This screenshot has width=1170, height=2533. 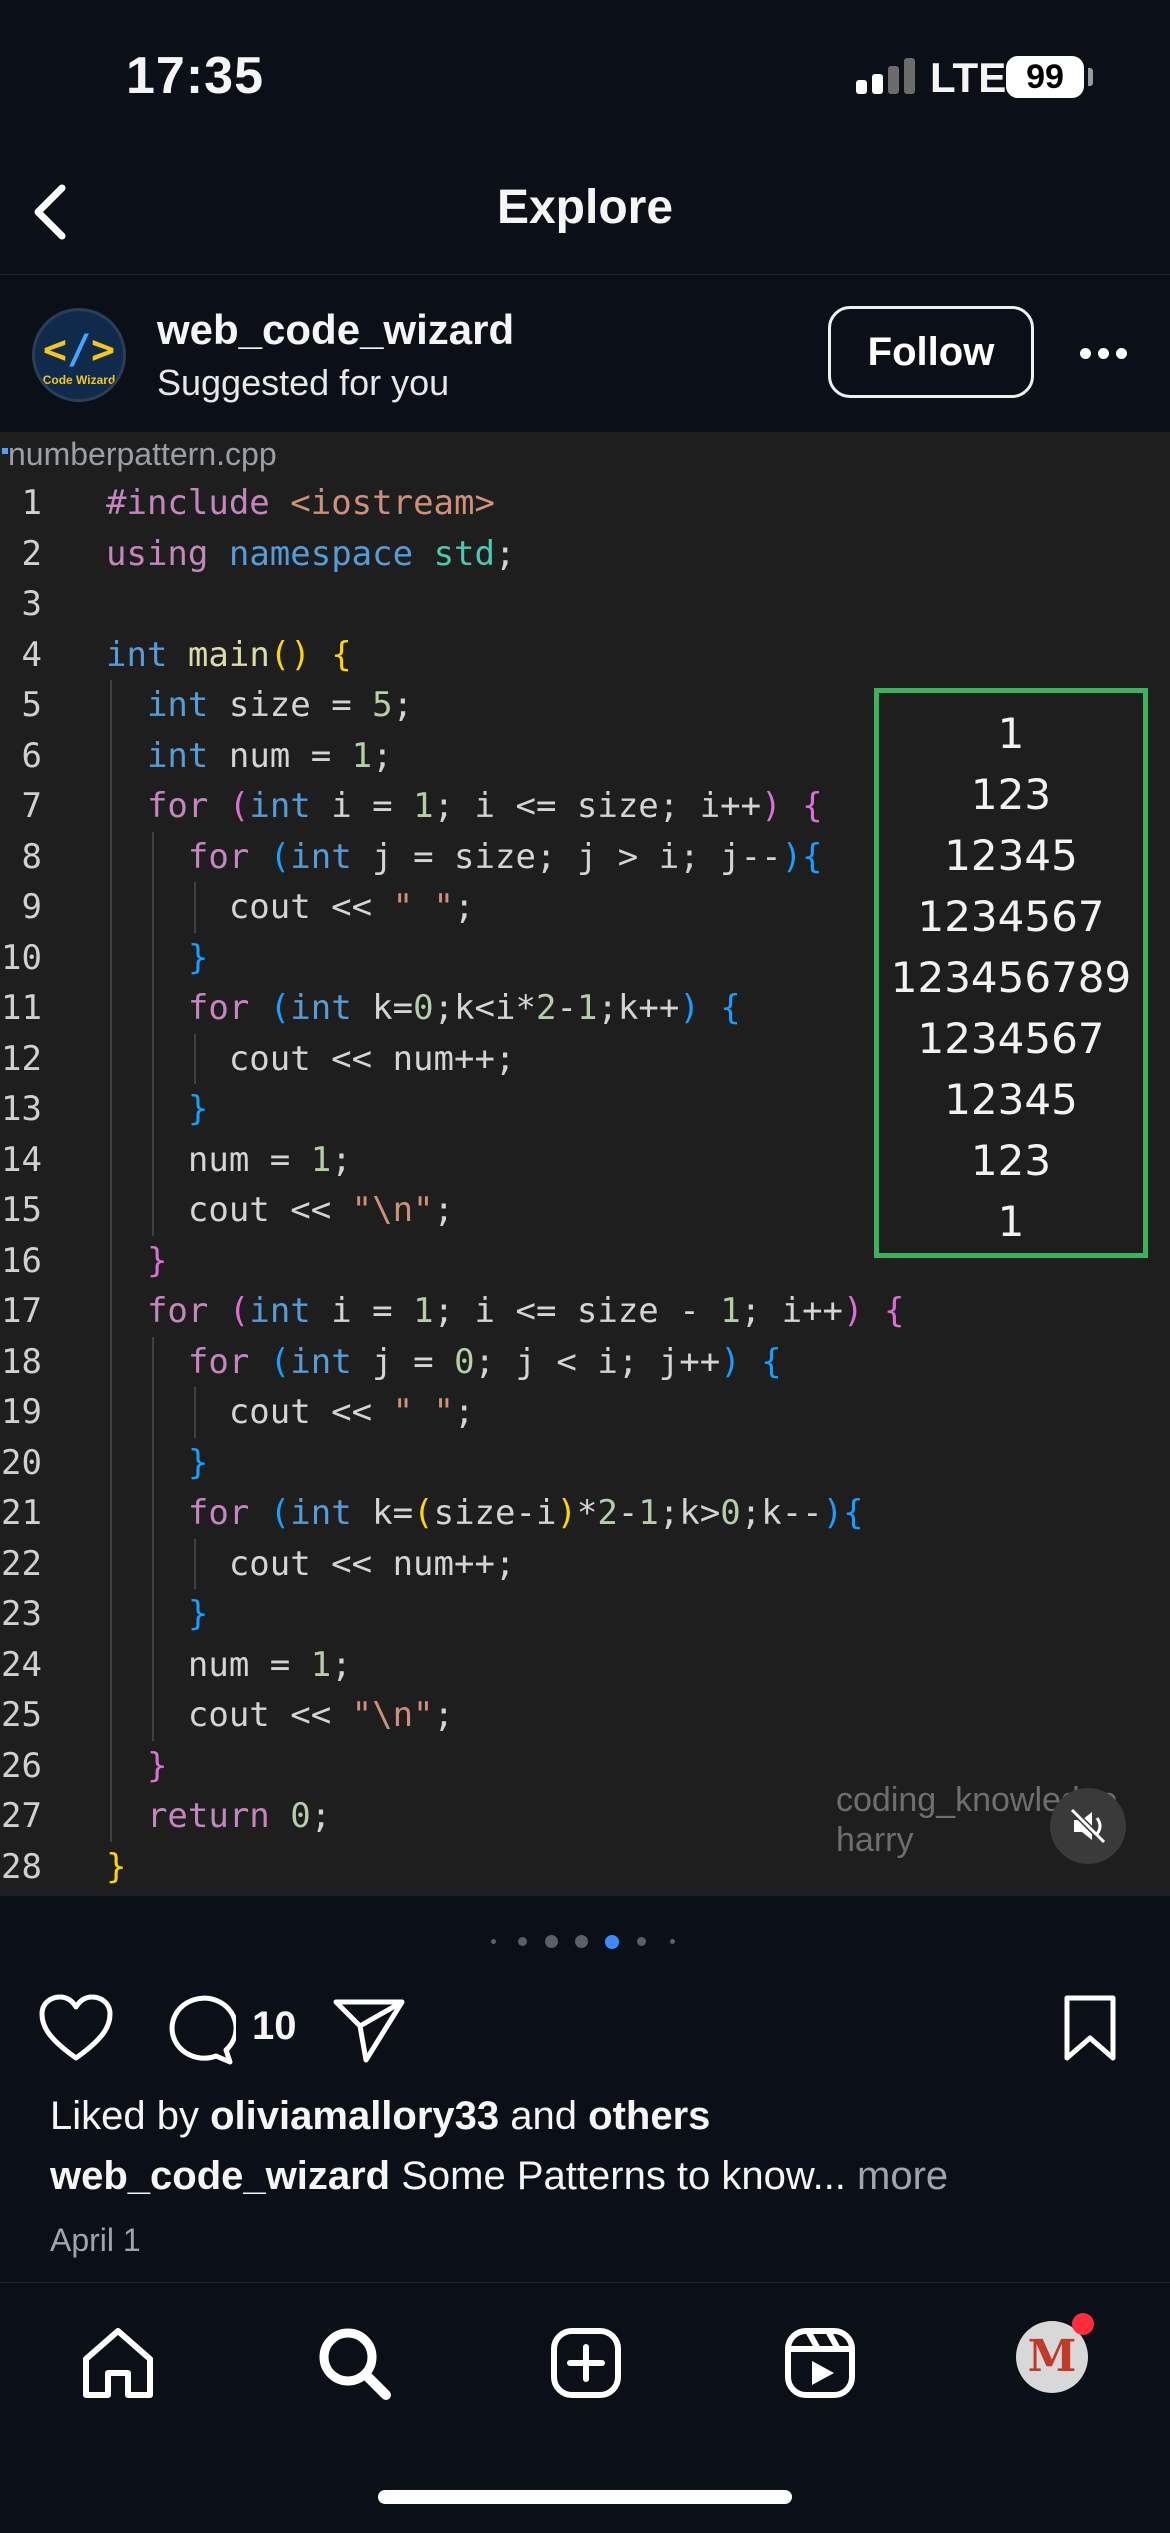 I want to click on line-number: 20, so click(x=21, y=1462).